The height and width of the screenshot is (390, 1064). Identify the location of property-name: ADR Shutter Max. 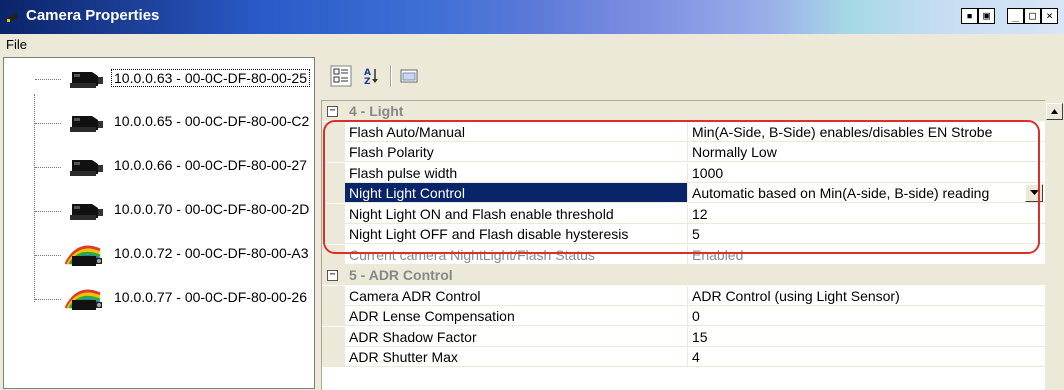
(516, 357).